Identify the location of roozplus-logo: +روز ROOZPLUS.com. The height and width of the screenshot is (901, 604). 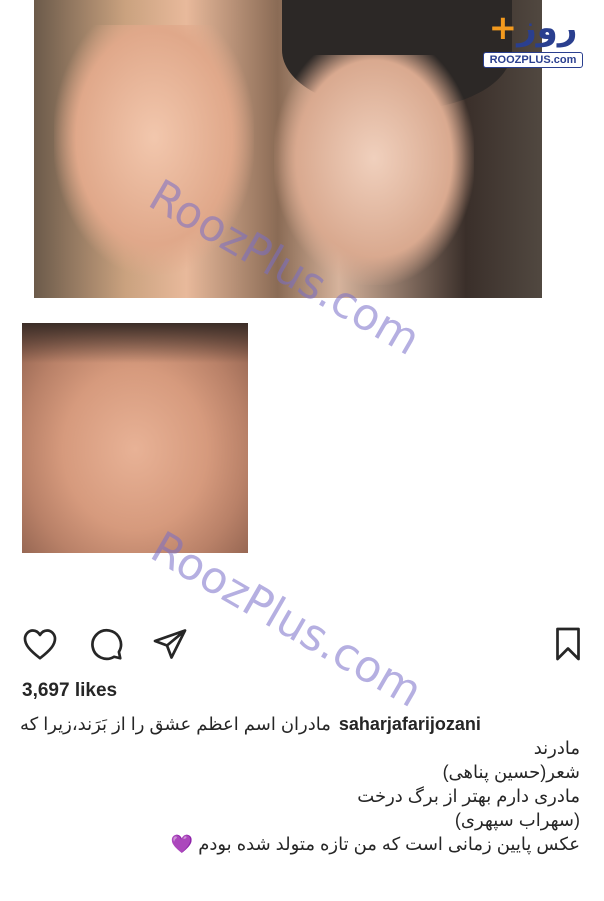
(533, 44).